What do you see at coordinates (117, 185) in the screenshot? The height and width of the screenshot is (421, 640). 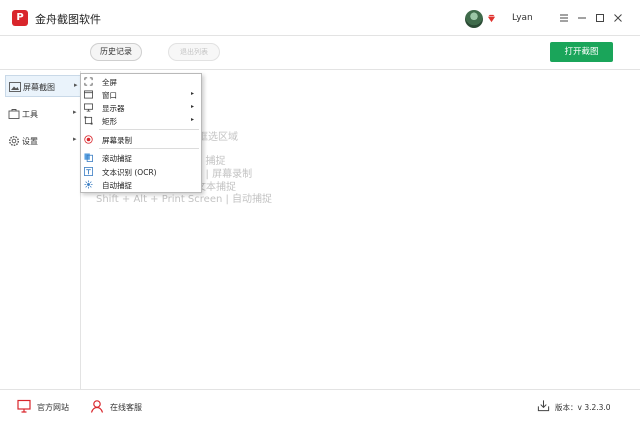 I see `menu-item-label: 自动捕捉` at bounding box center [117, 185].